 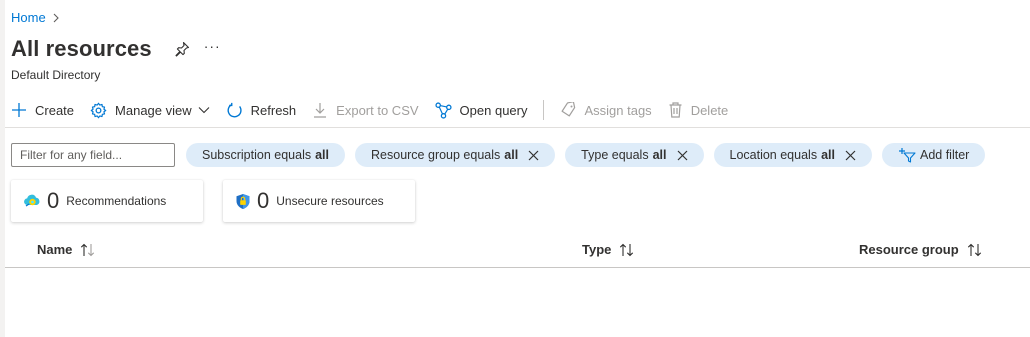 I want to click on delete-label: Delete, so click(x=709, y=110).